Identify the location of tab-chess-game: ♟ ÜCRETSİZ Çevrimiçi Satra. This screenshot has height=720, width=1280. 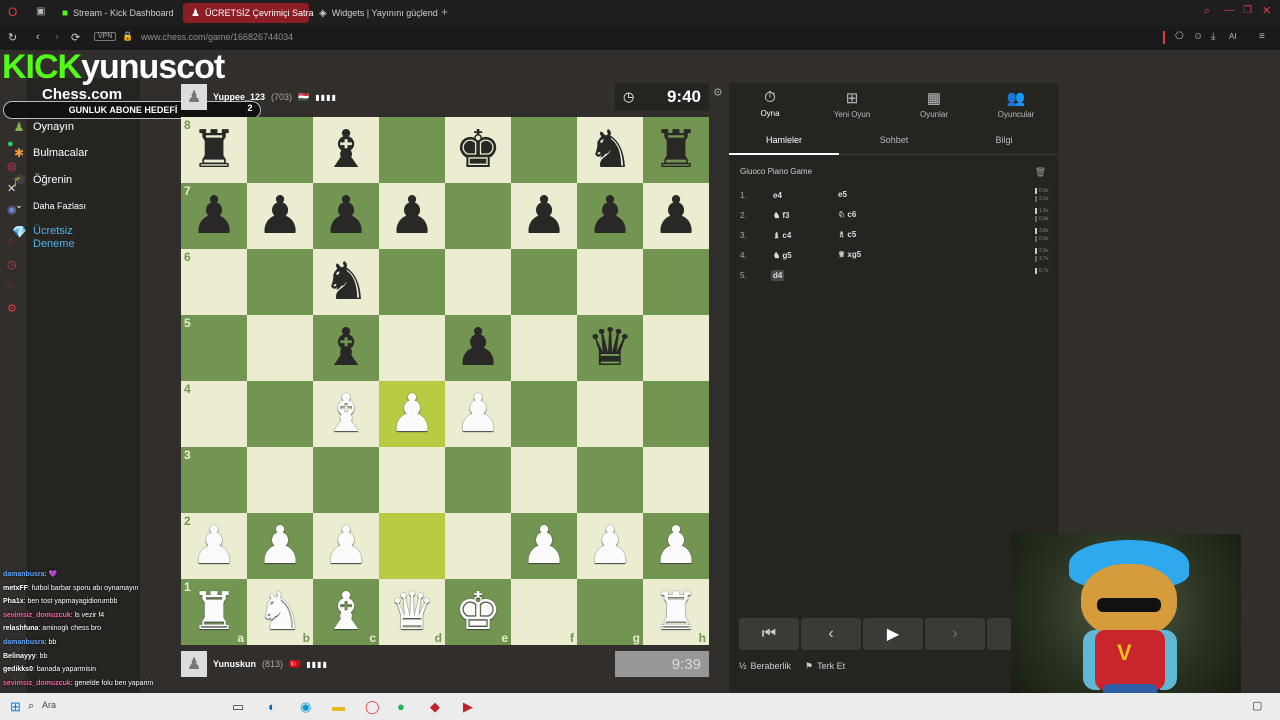
(248, 13).